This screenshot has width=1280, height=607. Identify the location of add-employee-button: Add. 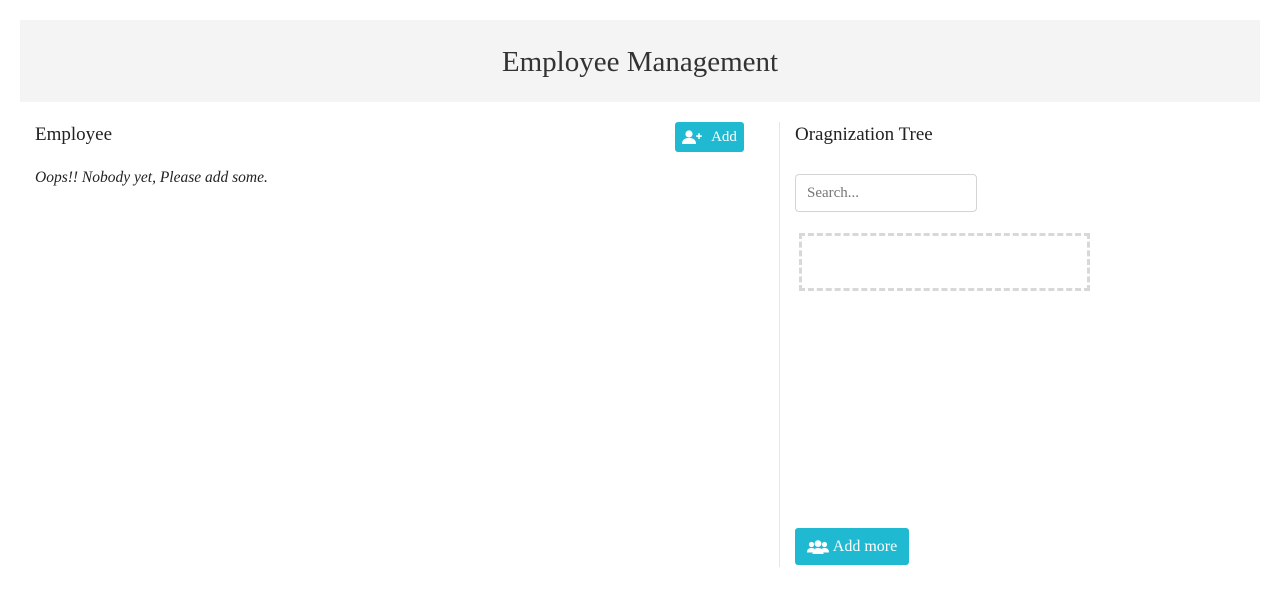
(709, 137).